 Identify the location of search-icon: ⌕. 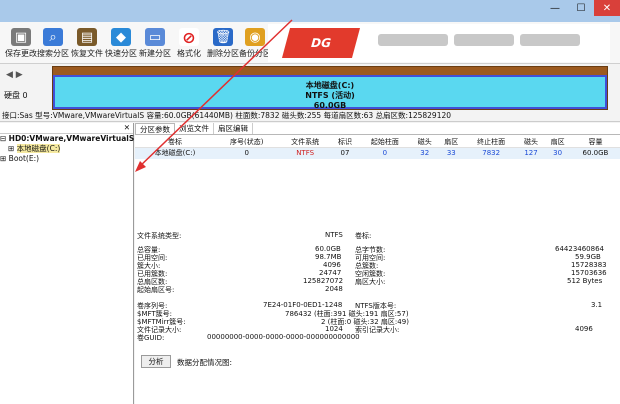
(53, 37).